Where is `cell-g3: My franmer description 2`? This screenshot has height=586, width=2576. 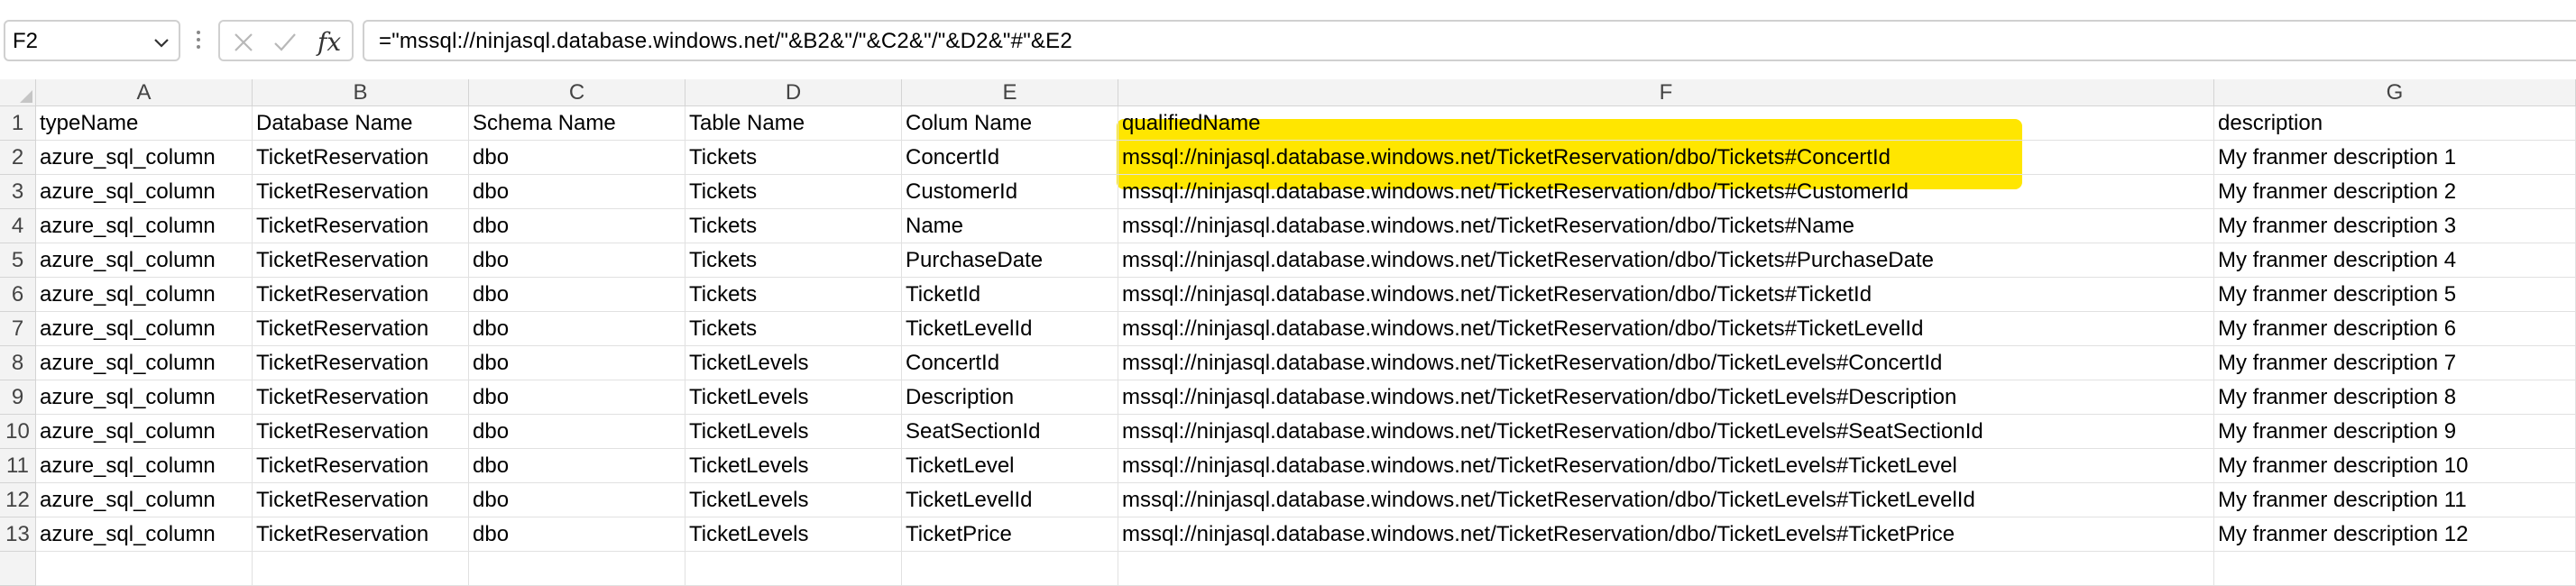
cell-g3: My franmer description 2 is located at coordinates (2395, 192).